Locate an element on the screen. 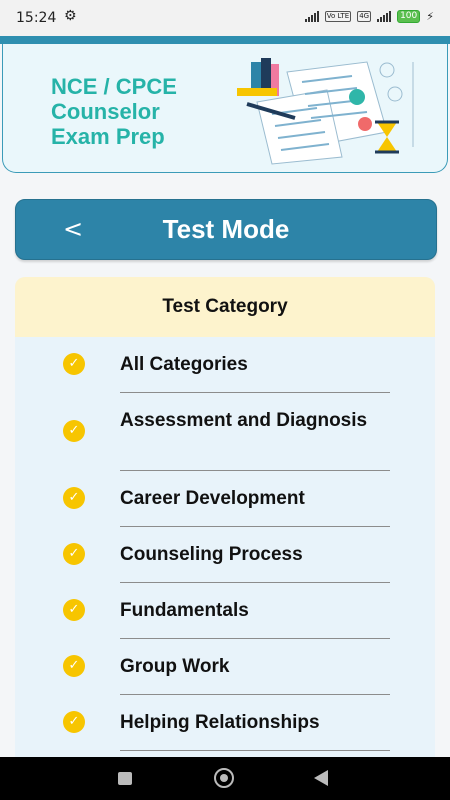 Image resolution: width=450 pixels, height=800 pixels. banner-title: NCE / CPCE Counselor Exam Prep is located at coordinates (114, 111).